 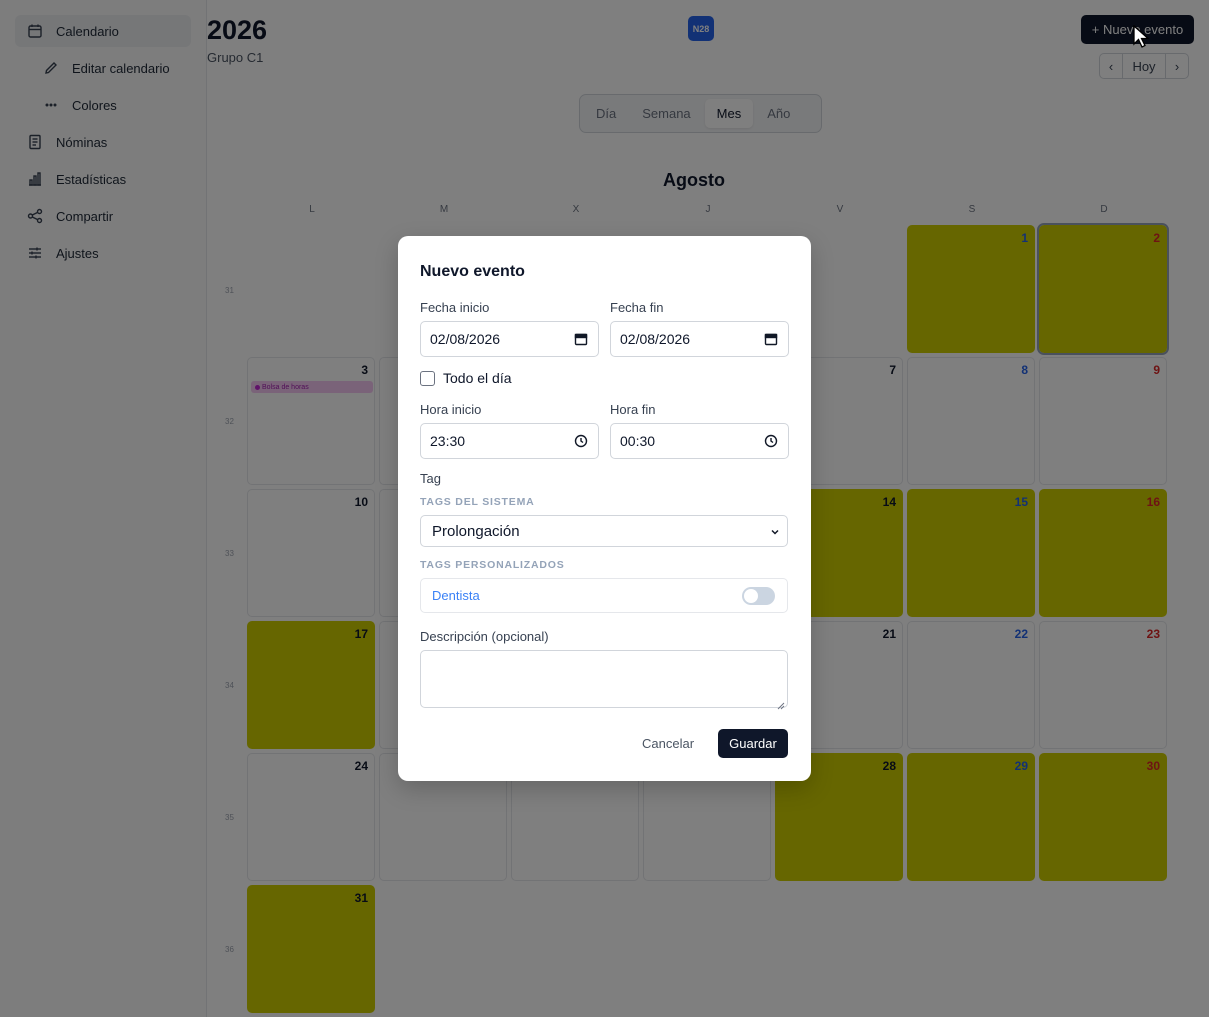 I want to click on resize-handle-icon, so click(x=781, y=703).